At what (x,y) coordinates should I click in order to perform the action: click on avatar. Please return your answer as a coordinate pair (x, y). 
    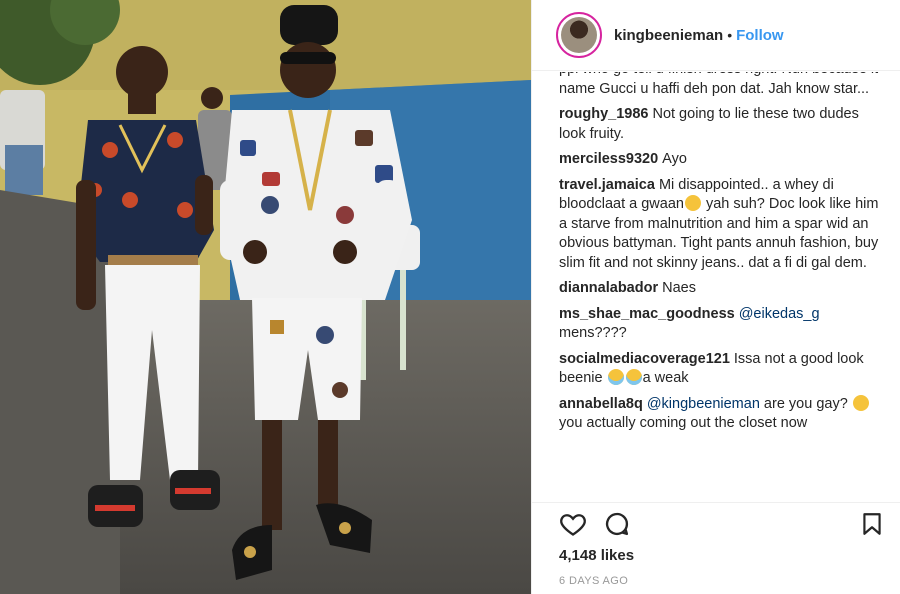
    Looking at the image, I should click on (579, 35).